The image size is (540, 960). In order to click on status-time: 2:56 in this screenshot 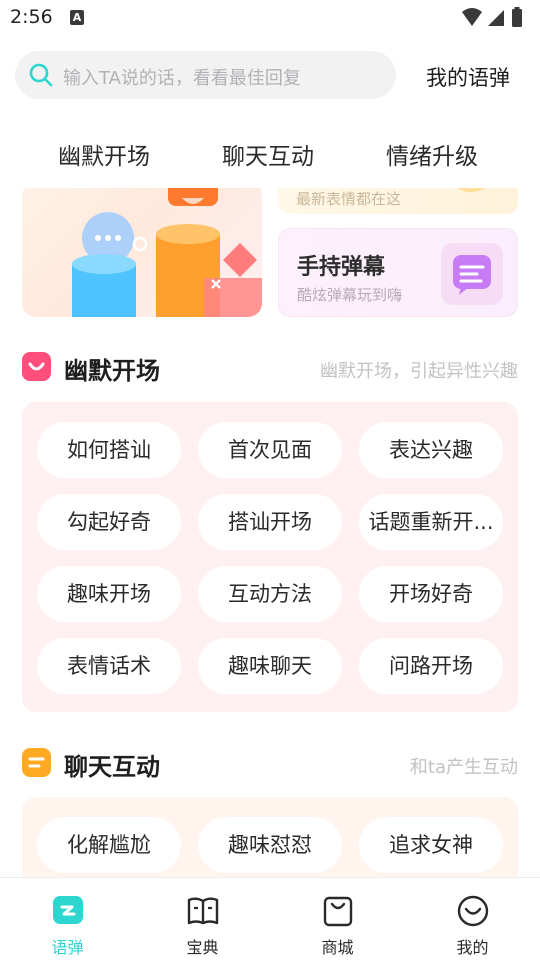, I will do `click(31, 17)`.